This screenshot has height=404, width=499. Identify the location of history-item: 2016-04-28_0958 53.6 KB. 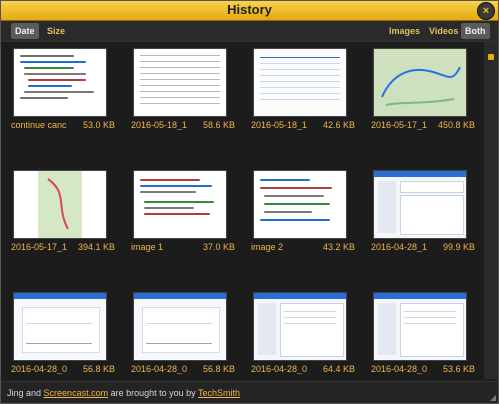
(420, 332).